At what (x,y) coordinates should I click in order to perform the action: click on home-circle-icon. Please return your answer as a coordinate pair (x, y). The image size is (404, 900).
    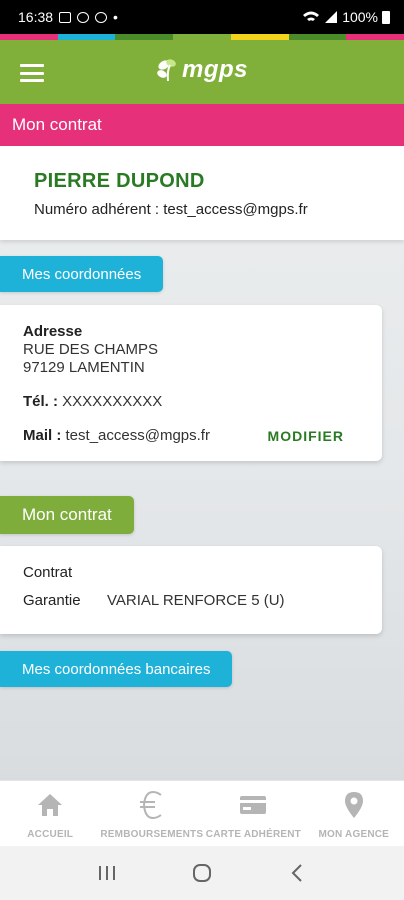
    Looking at the image, I should click on (201, 873).